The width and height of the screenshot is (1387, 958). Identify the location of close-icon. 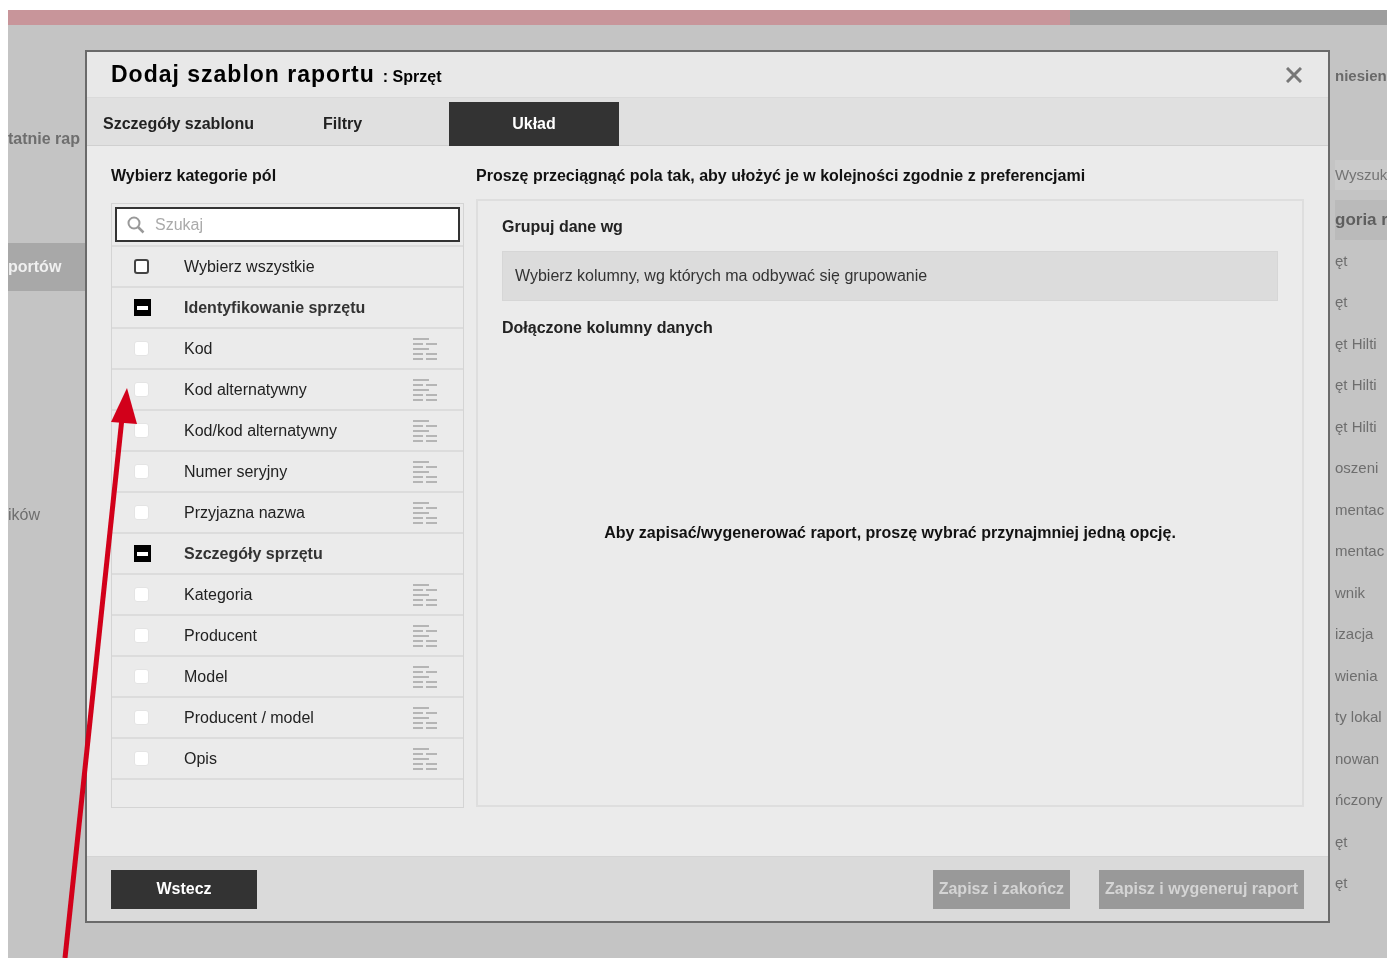
(1294, 74).